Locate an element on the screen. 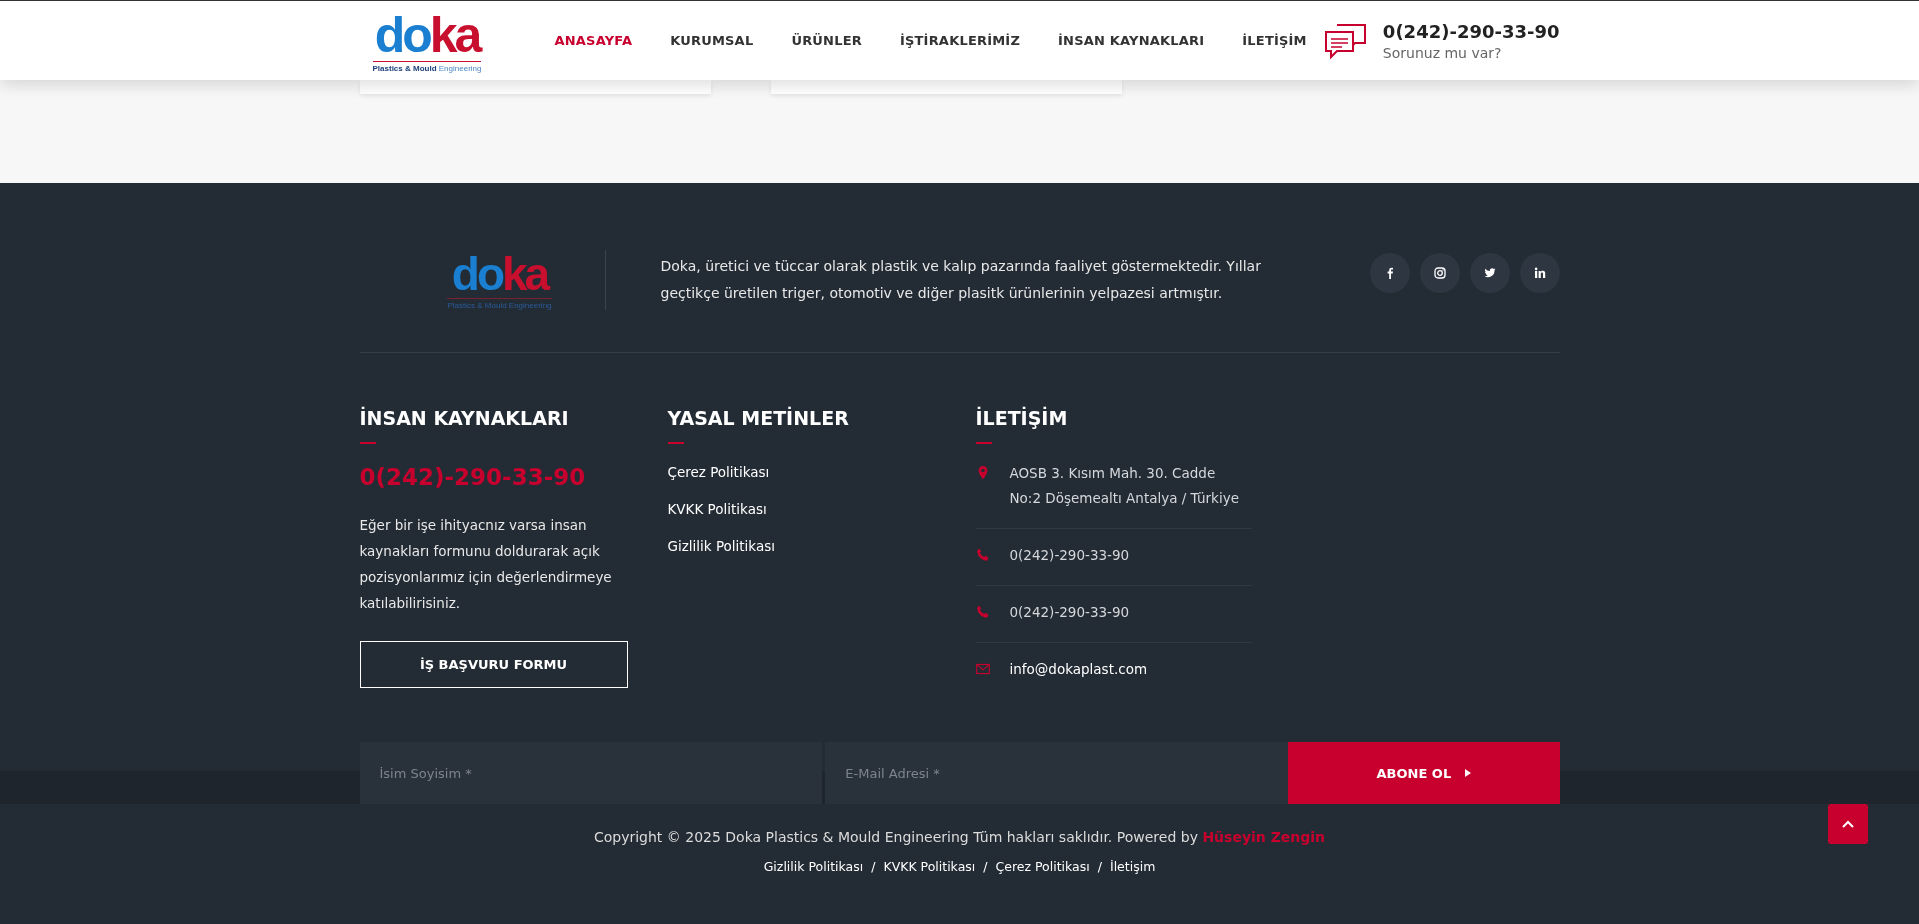 The height and width of the screenshot is (924, 1919). policy-link: Gizlilik Politikası is located at coordinates (821, 546).